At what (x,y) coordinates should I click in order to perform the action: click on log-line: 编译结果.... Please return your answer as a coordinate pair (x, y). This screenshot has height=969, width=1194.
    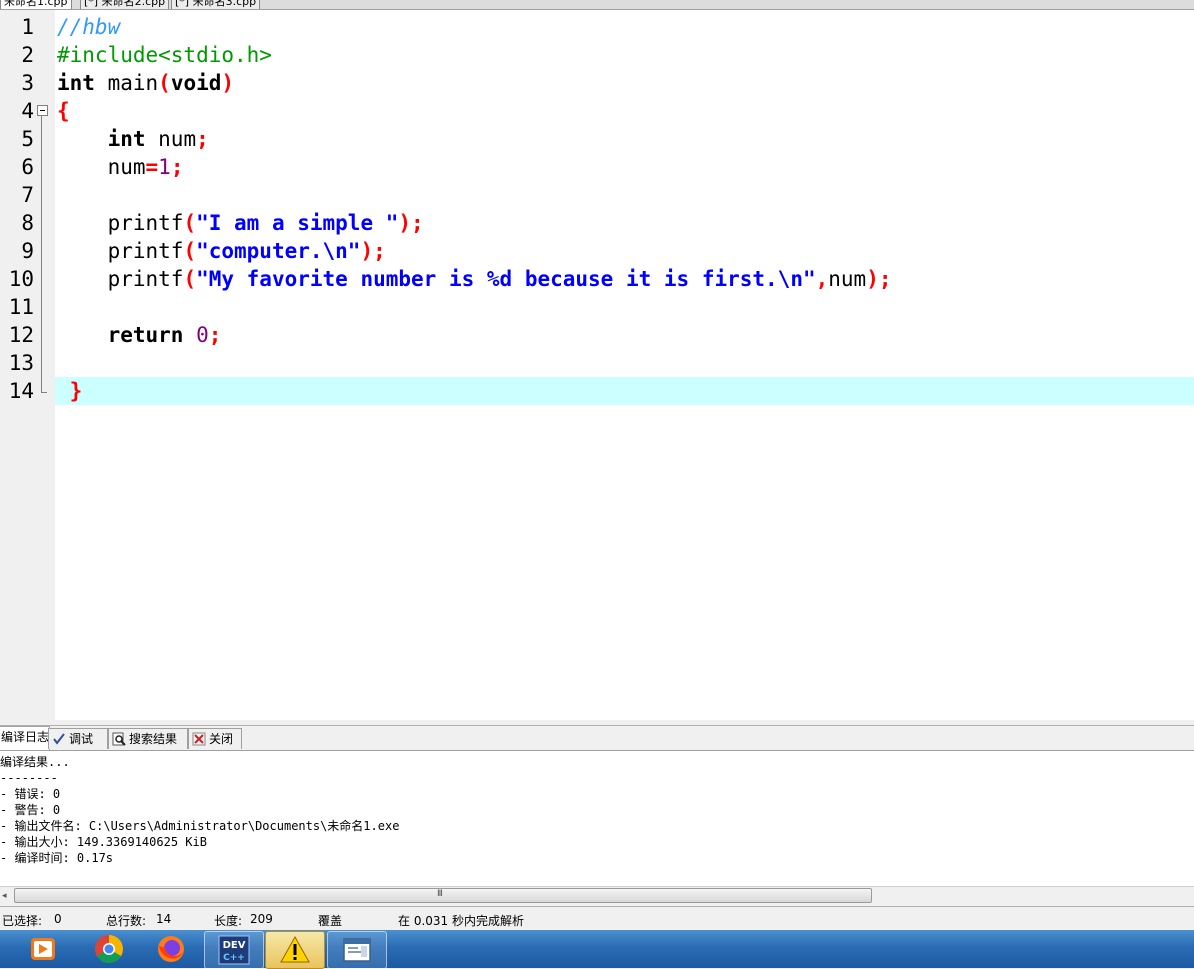
    Looking at the image, I should click on (35, 762).